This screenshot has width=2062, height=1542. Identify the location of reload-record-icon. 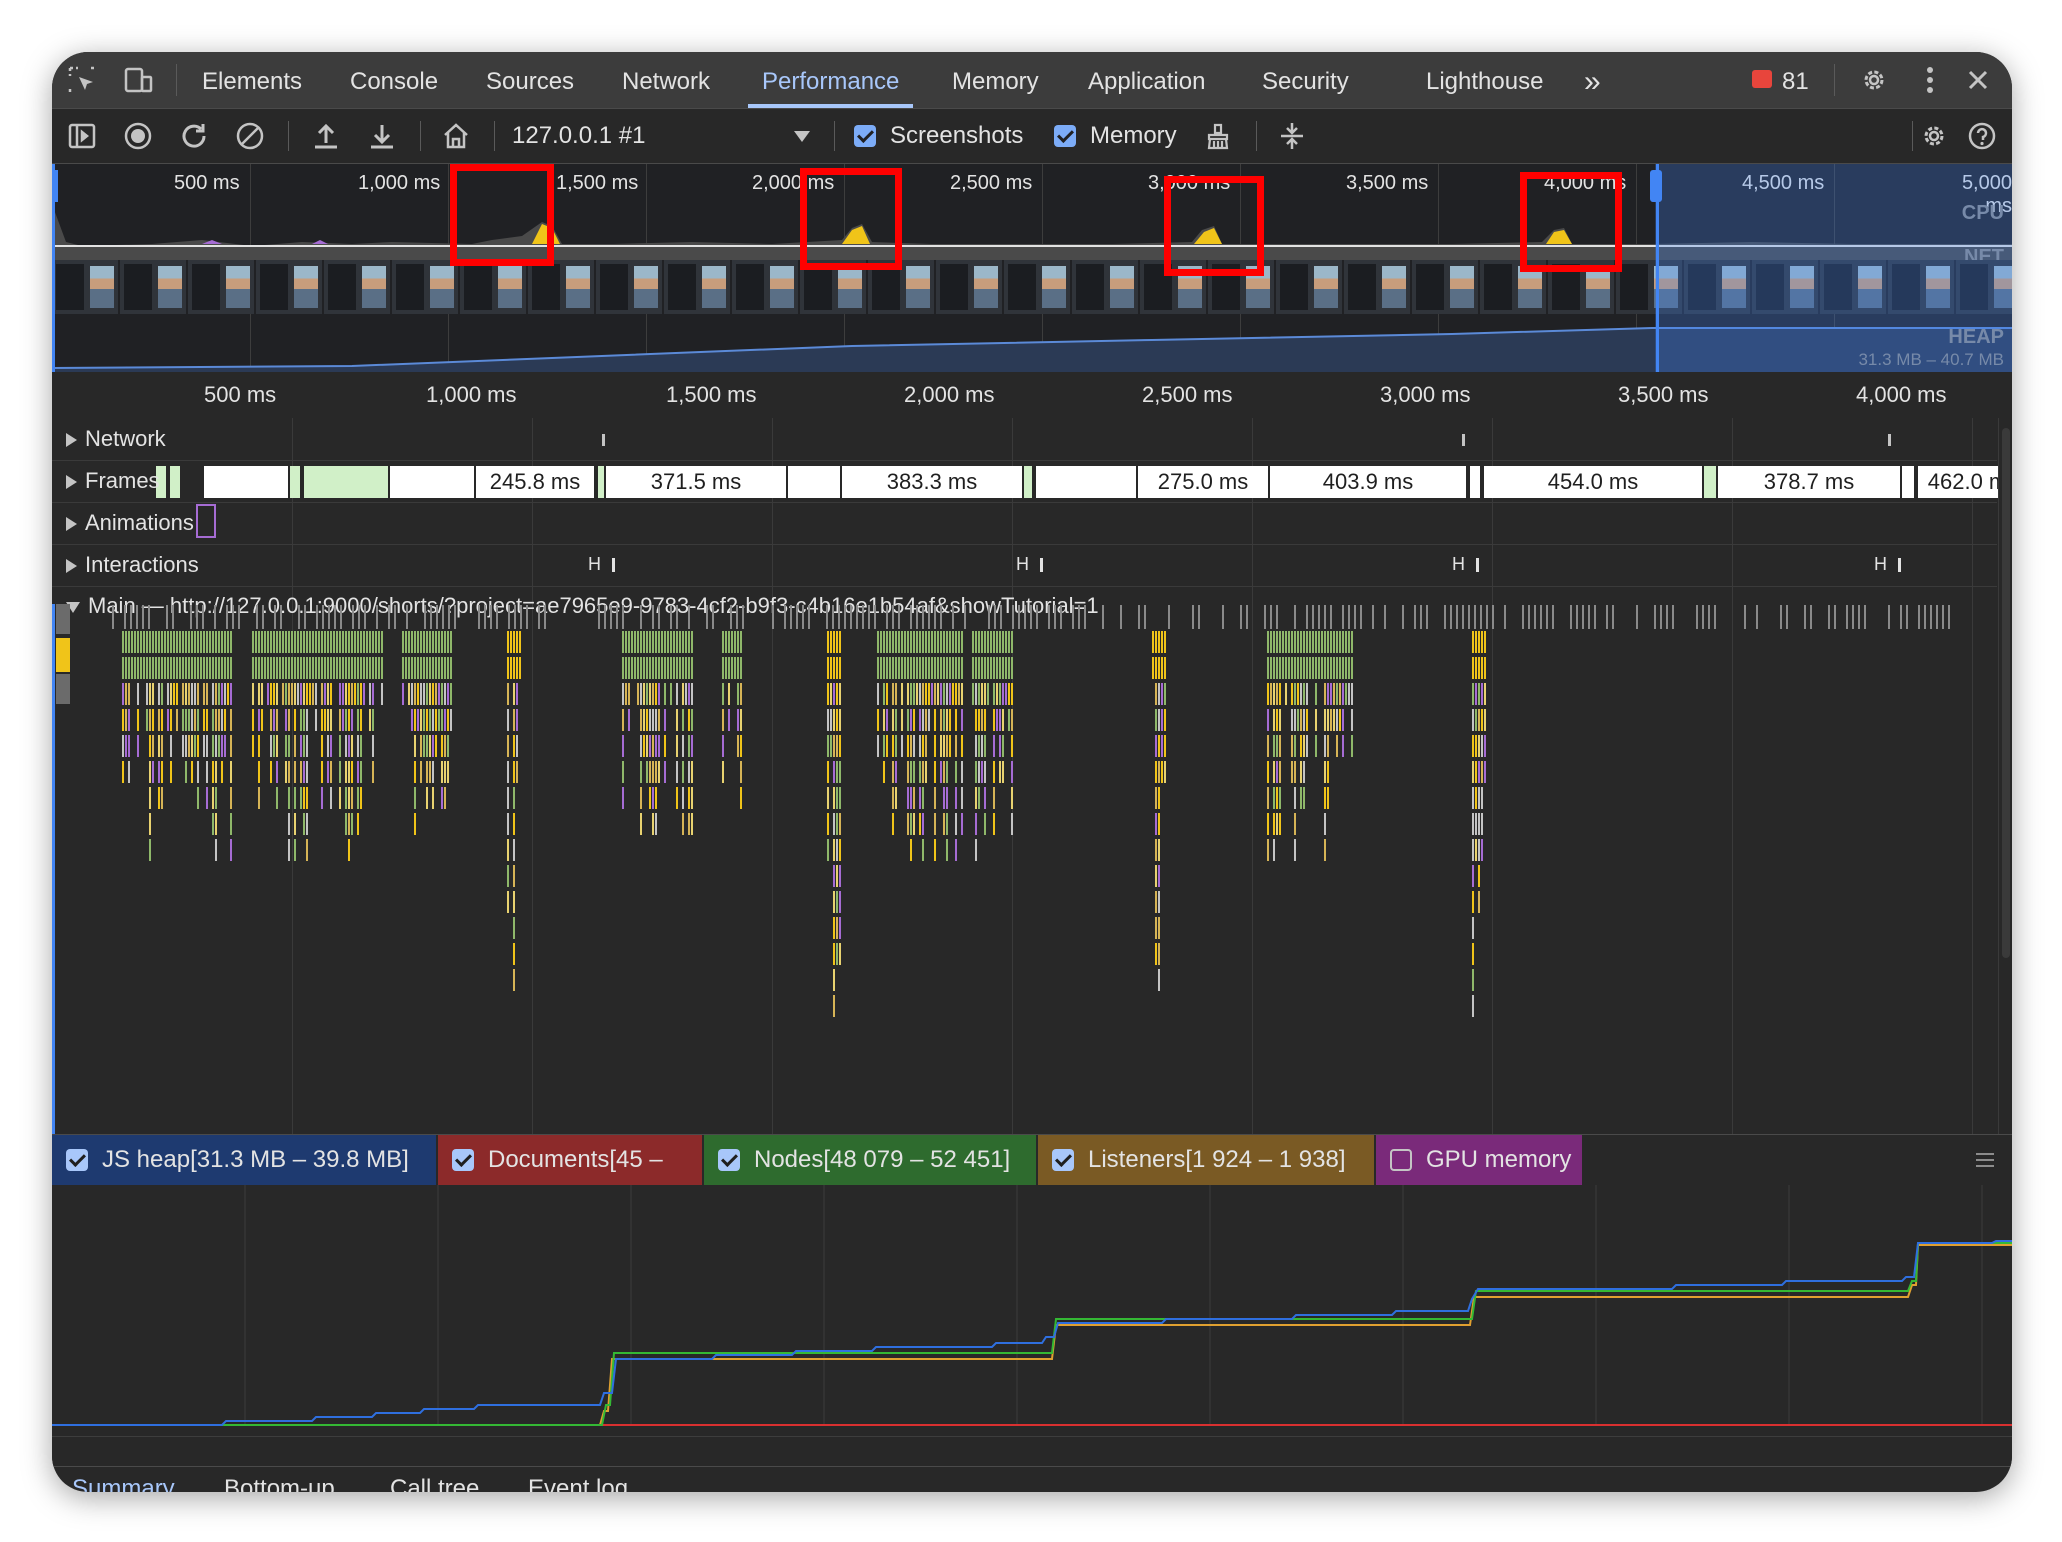
(194, 136).